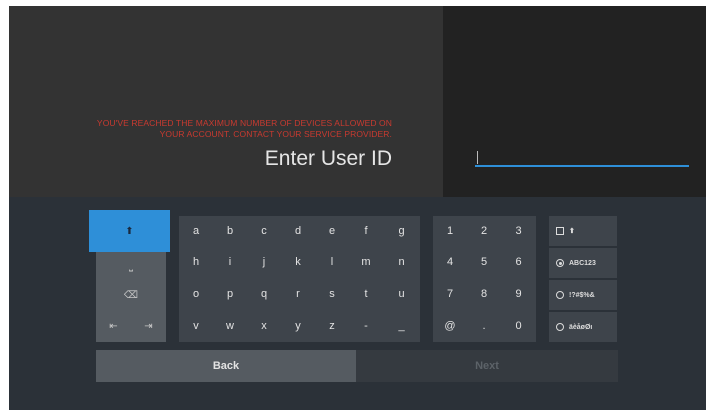 The height and width of the screenshot is (412, 711). I want to click on shift-key: ⬆, so click(129, 231).